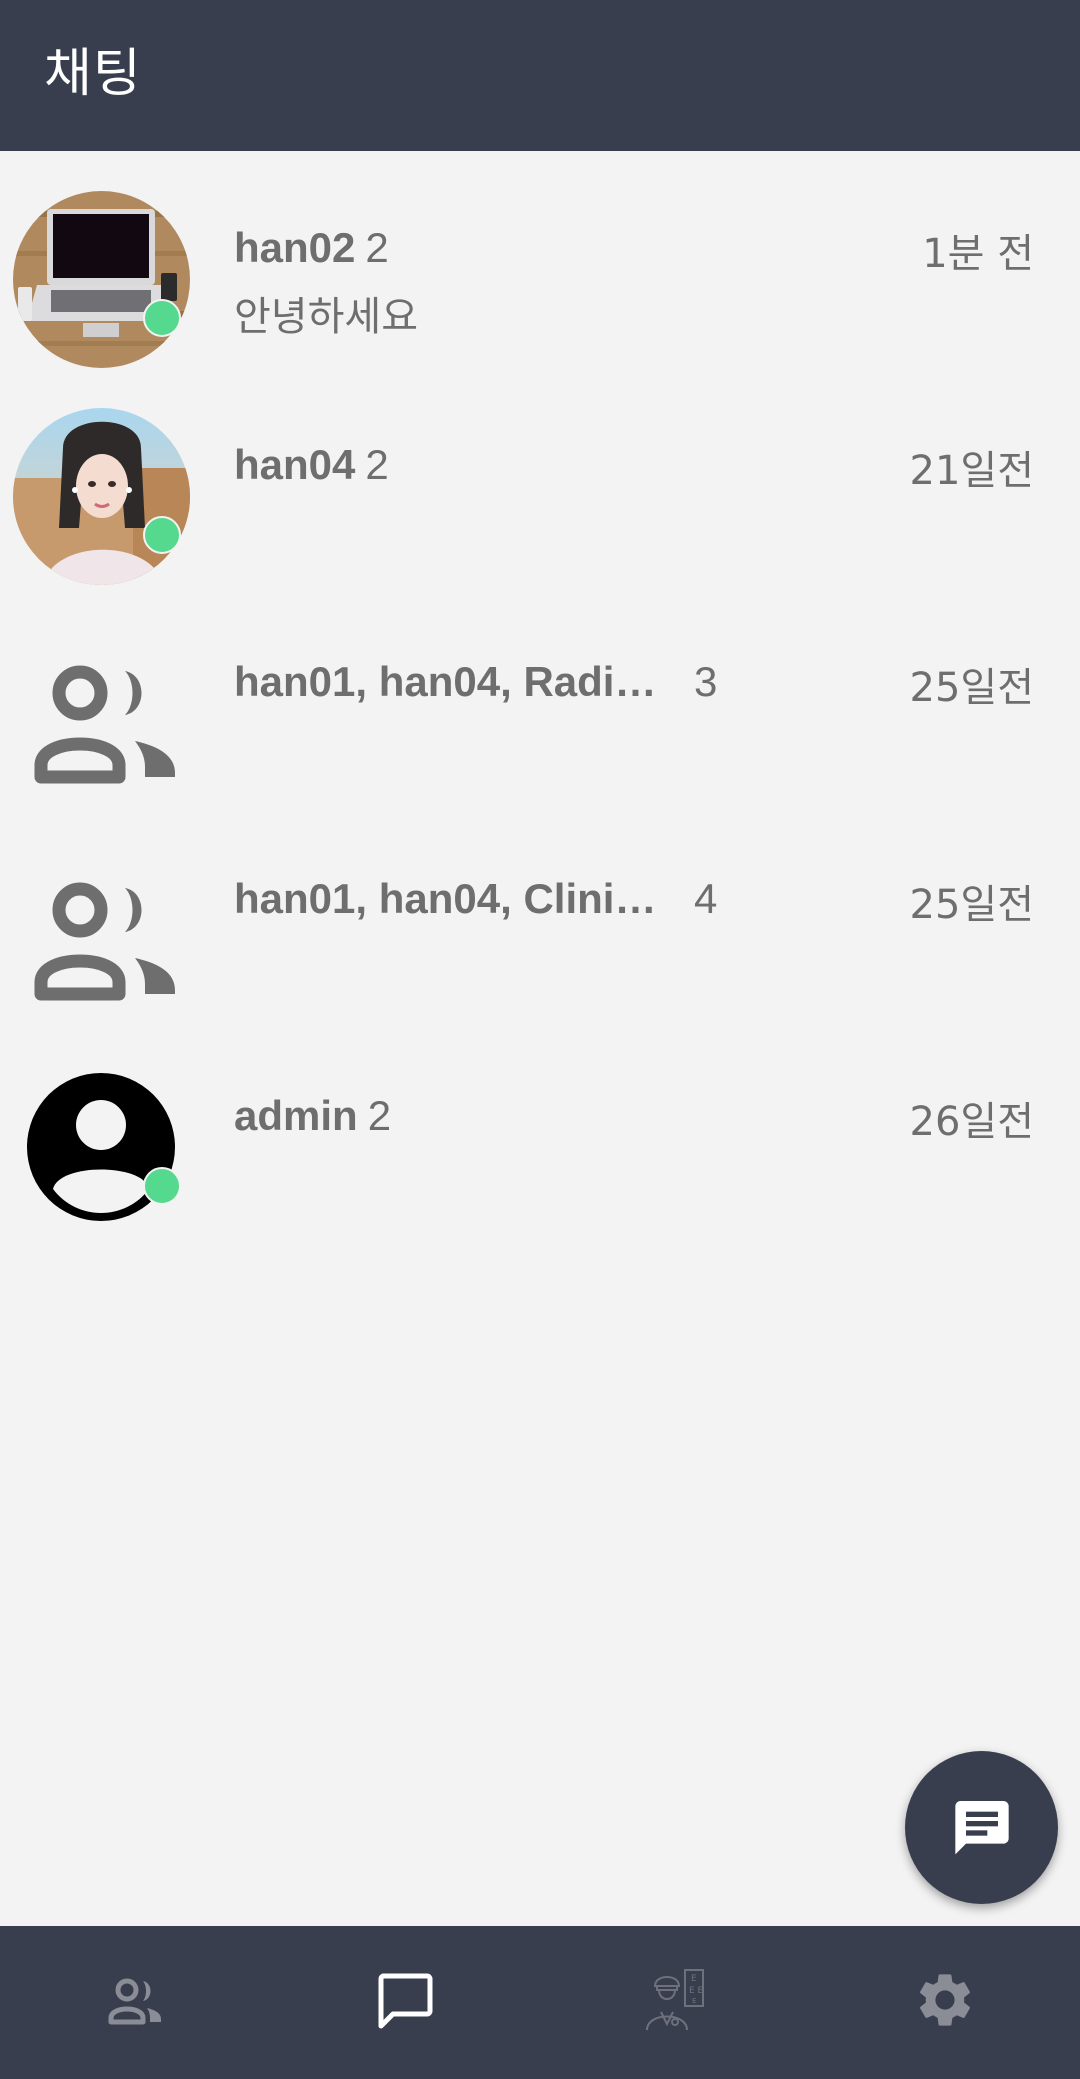 The image size is (1080, 2079). What do you see at coordinates (540, 259) in the screenshot?
I see `chat-row-han02: han02 2 안녕하세요 1분 전` at bounding box center [540, 259].